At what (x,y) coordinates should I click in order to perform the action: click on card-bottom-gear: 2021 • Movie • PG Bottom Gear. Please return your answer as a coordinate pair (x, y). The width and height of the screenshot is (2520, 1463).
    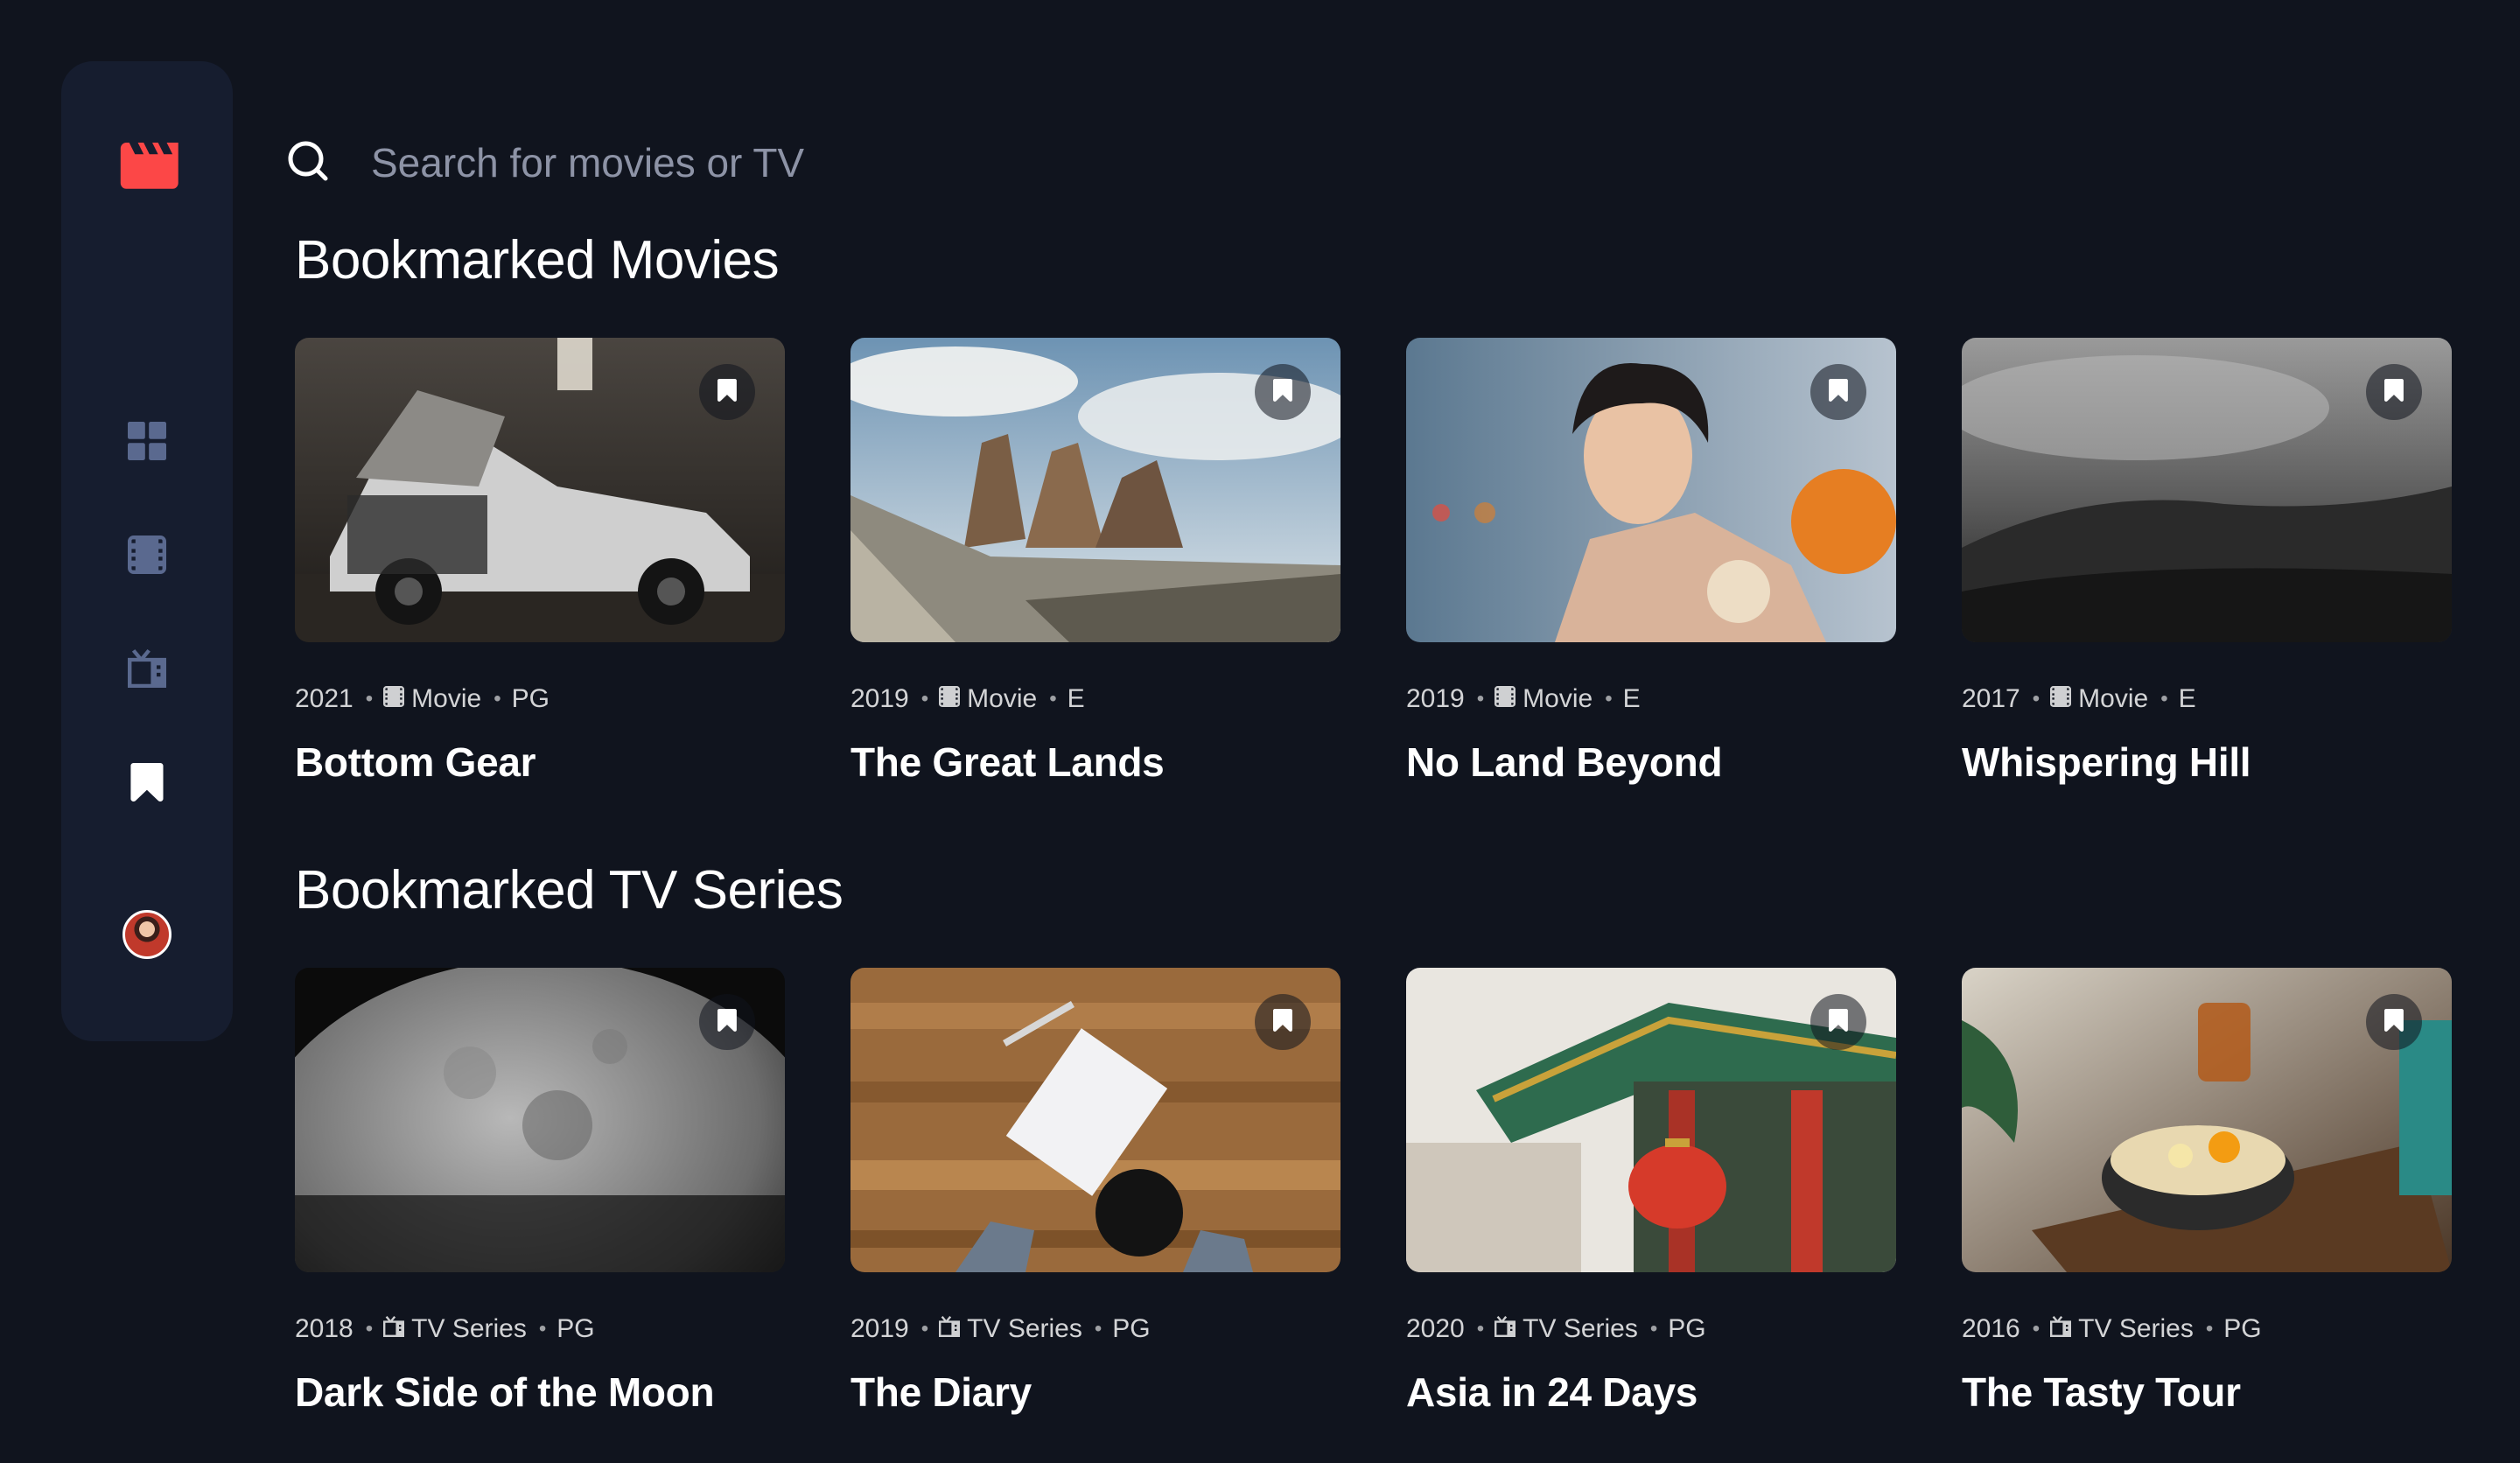
    Looking at the image, I should click on (540, 562).